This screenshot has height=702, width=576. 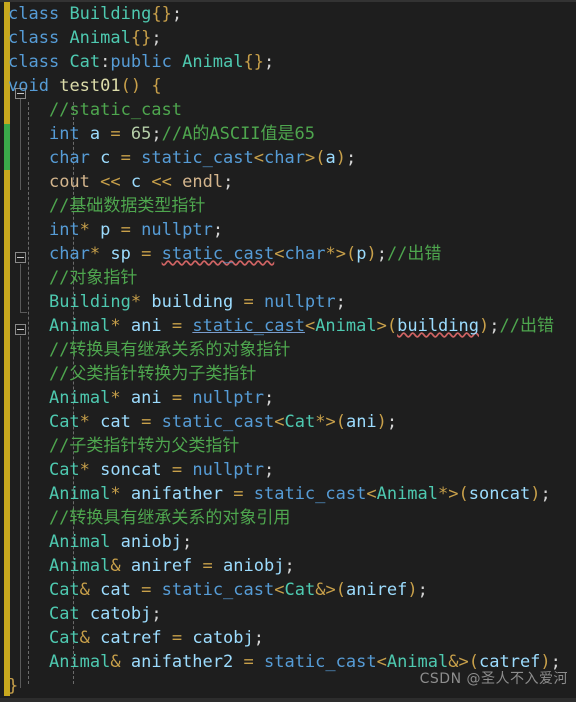 I want to click on code-line: //父类指针转换为子类指针, so click(x=288, y=374).